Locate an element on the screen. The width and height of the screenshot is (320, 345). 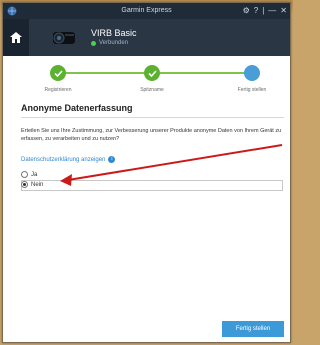
progress-steps: Registrieren Spitzname Fertig stellen is located at coordinates (146, 78).